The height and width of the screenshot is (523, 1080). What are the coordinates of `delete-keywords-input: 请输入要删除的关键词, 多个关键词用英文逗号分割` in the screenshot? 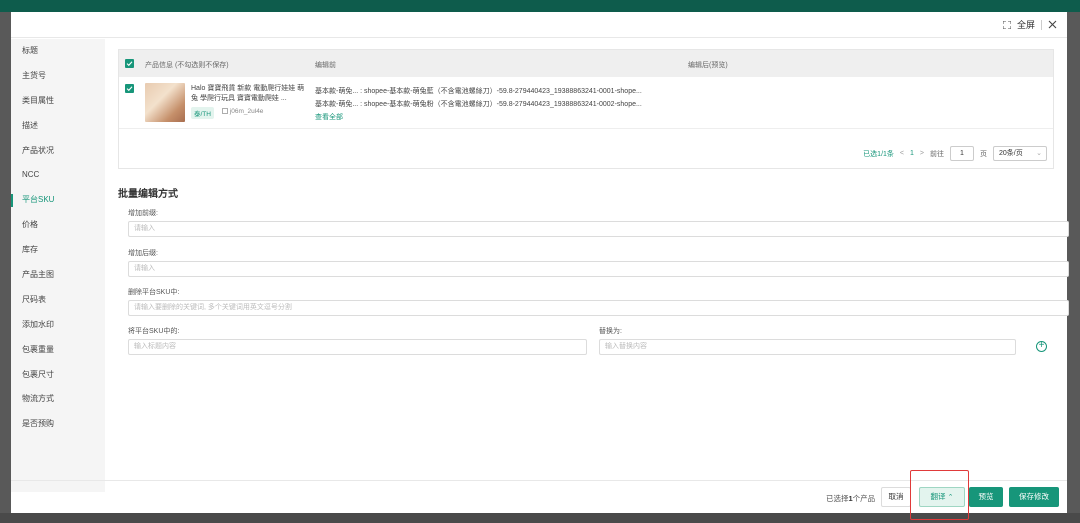 It's located at (598, 308).